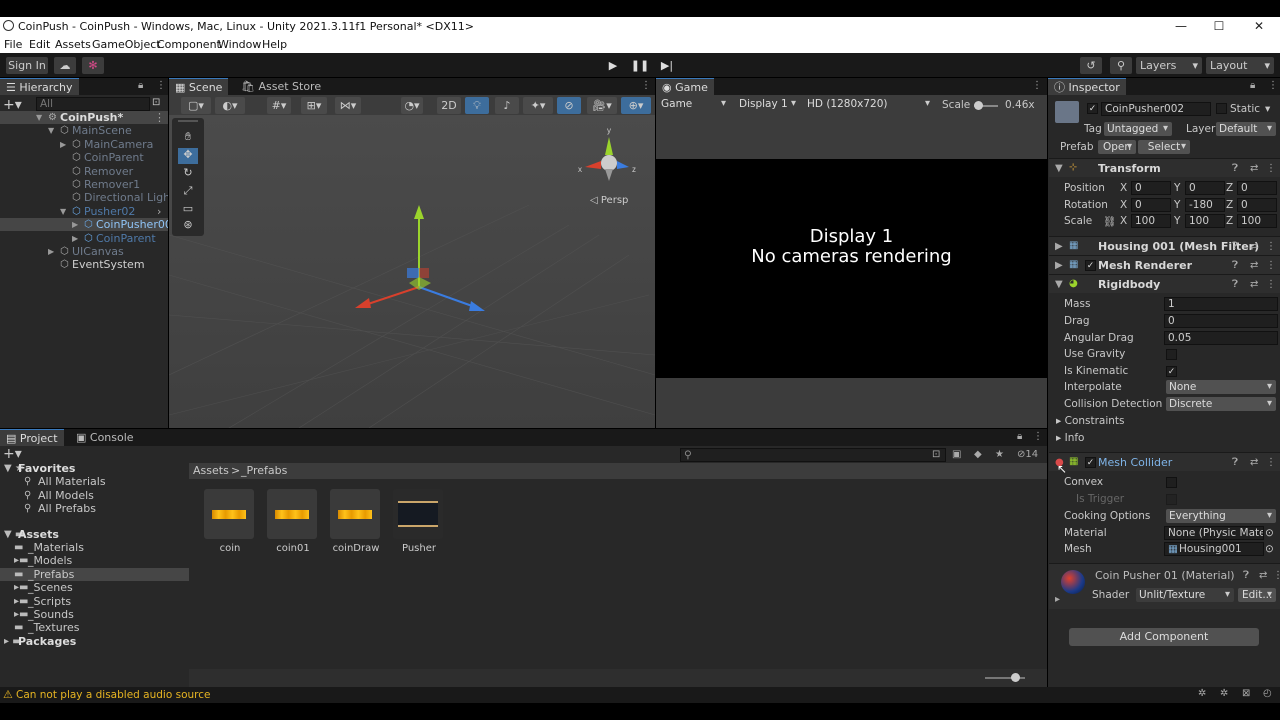  Describe the element at coordinates (239, 44) in the screenshot. I see `menu-window: Window` at that location.